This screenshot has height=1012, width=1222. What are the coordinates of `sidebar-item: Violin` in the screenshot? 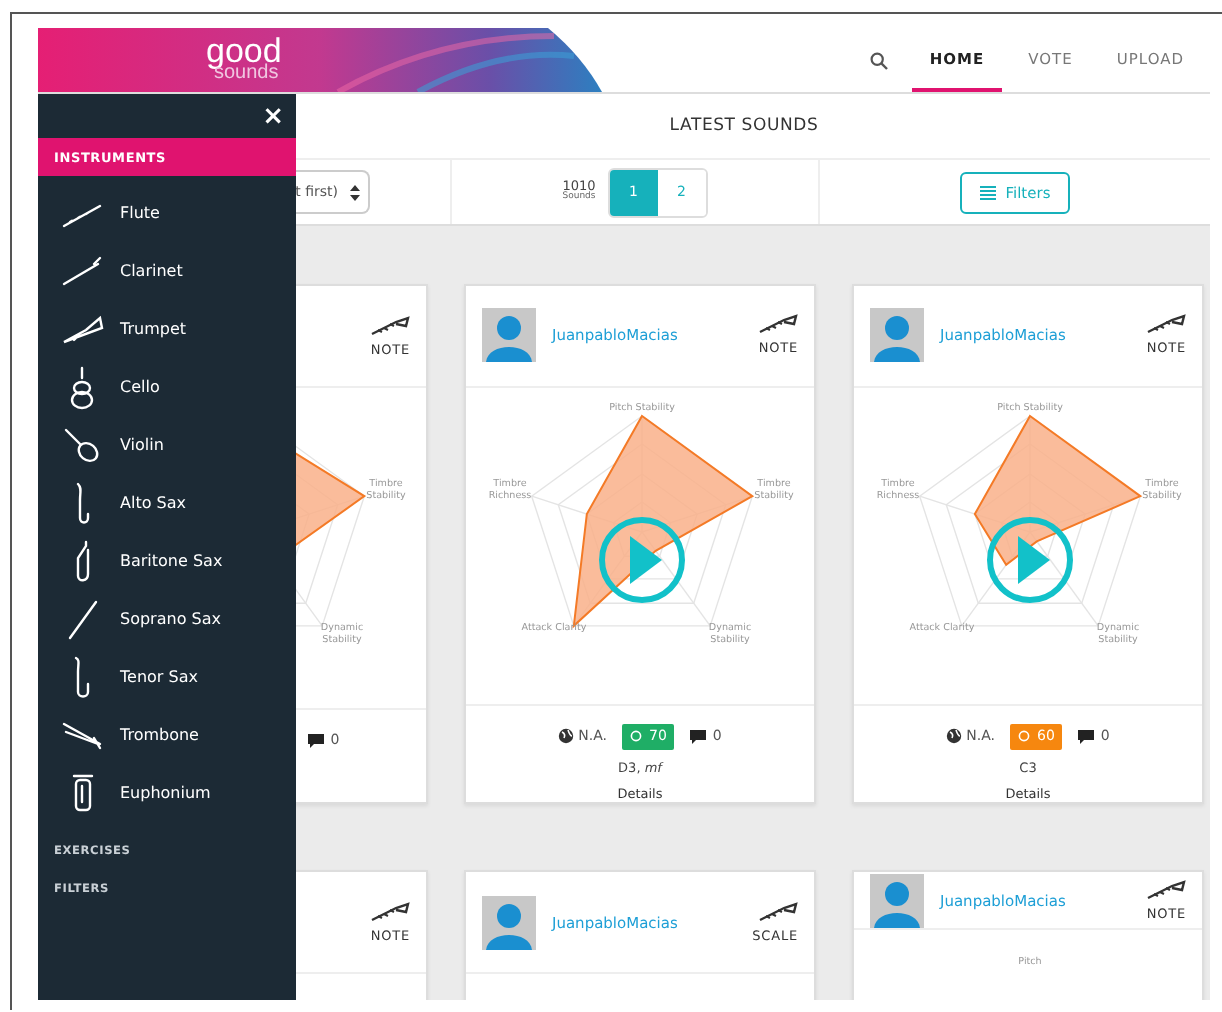 It's located at (167, 445).